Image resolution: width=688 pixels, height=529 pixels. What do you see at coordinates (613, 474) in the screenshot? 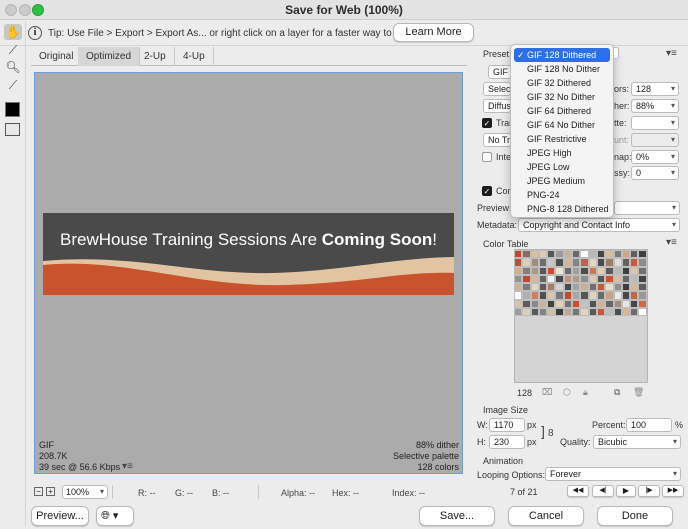
I see `looping-options-select: Forever ▾` at bounding box center [613, 474].